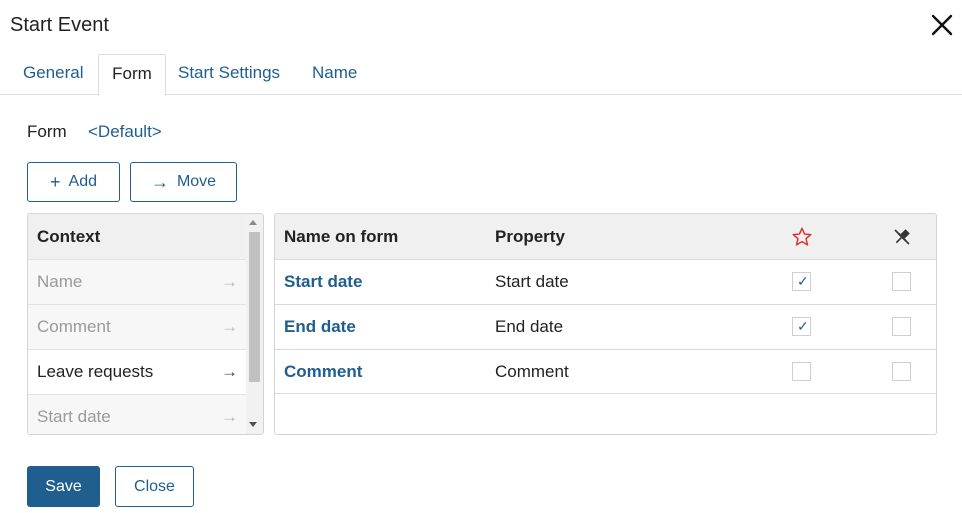 This screenshot has height=513, width=962. I want to click on field-name-link: Comment, so click(323, 372).